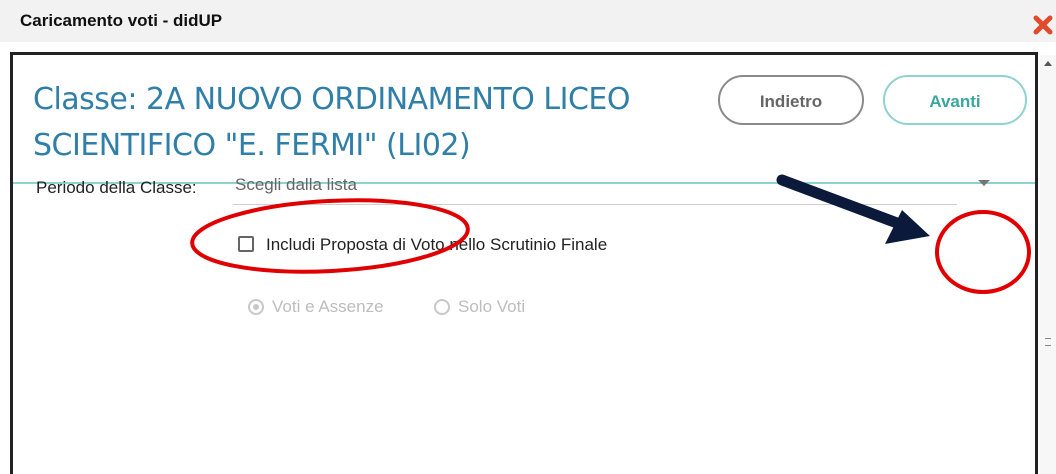  I want to click on annotation-arrow, so click(853, 209).